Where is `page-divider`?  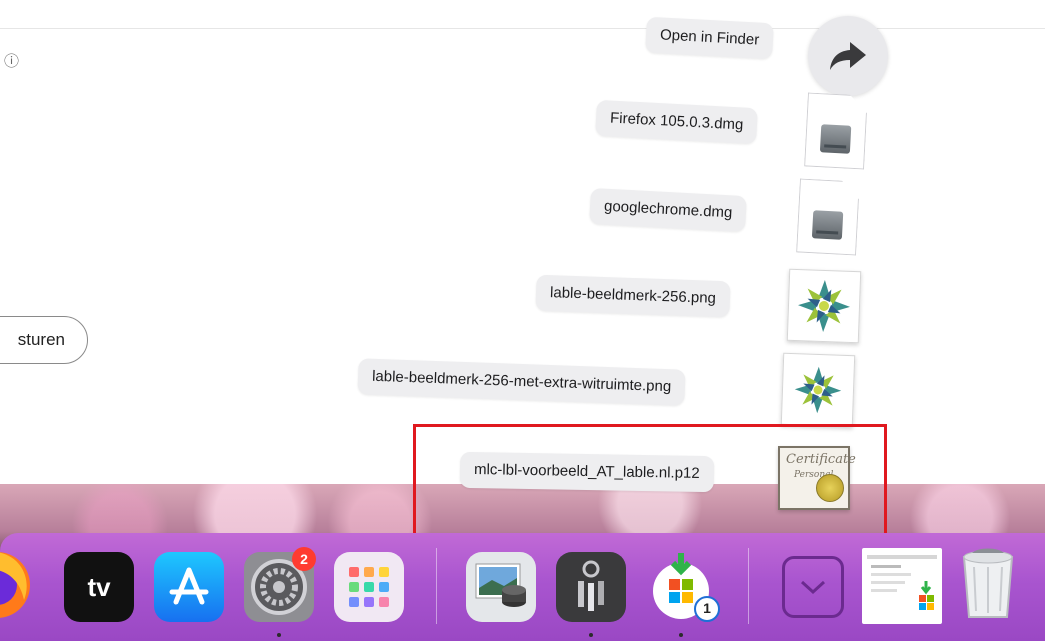
page-divider is located at coordinates (522, 28).